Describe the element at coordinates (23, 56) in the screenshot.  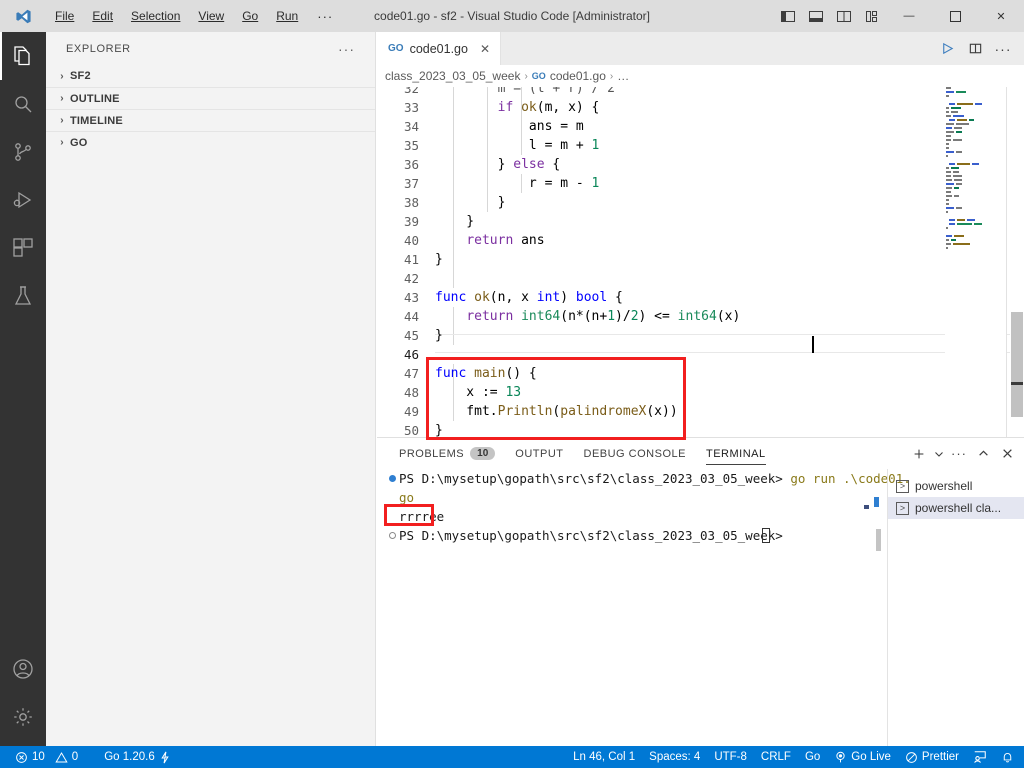
I see `explorer-icon` at that location.